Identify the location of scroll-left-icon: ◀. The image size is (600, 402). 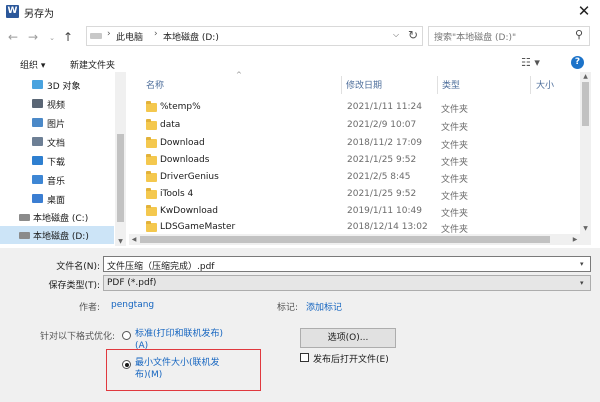
(134, 239).